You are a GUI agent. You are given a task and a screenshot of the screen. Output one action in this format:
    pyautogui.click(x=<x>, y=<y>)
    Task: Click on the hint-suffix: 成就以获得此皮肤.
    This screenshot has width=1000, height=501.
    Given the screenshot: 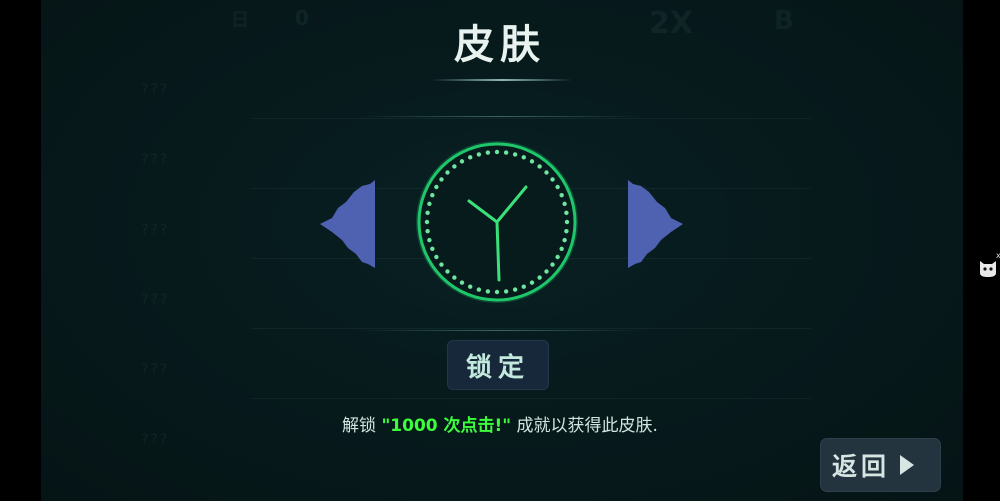 What is the action you would take?
    pyautogui.click(x=584, y=426)
    